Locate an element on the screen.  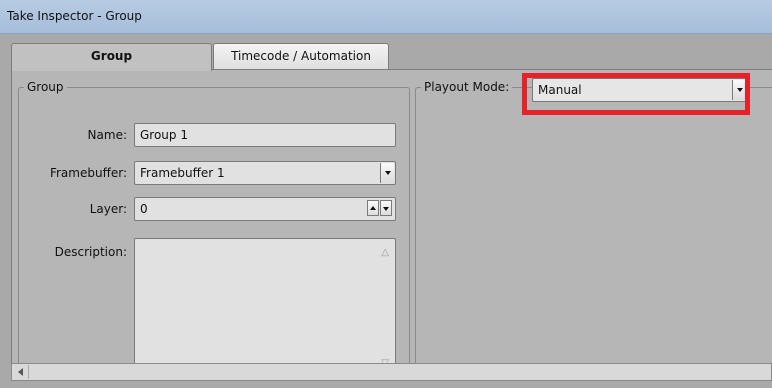
layer-label: Layer: is located at coordinates (108, 209).